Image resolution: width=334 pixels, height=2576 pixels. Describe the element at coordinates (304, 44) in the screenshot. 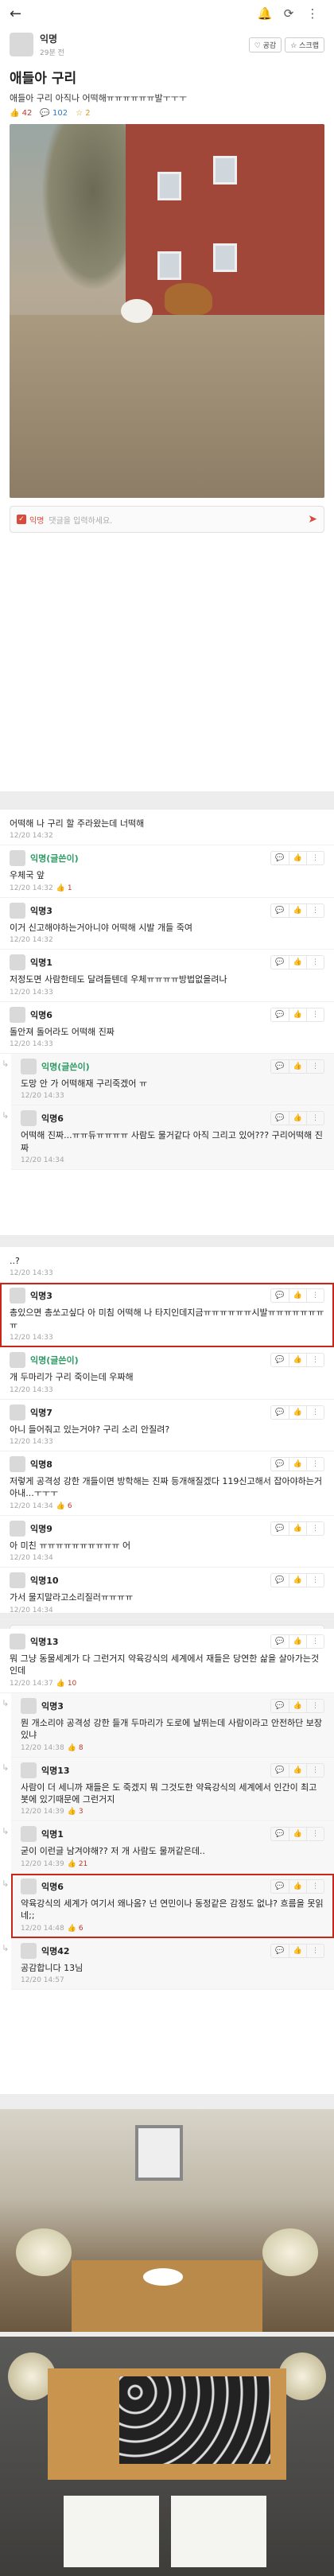

I see `scrap-button: ☆ 스크랩` at that location.